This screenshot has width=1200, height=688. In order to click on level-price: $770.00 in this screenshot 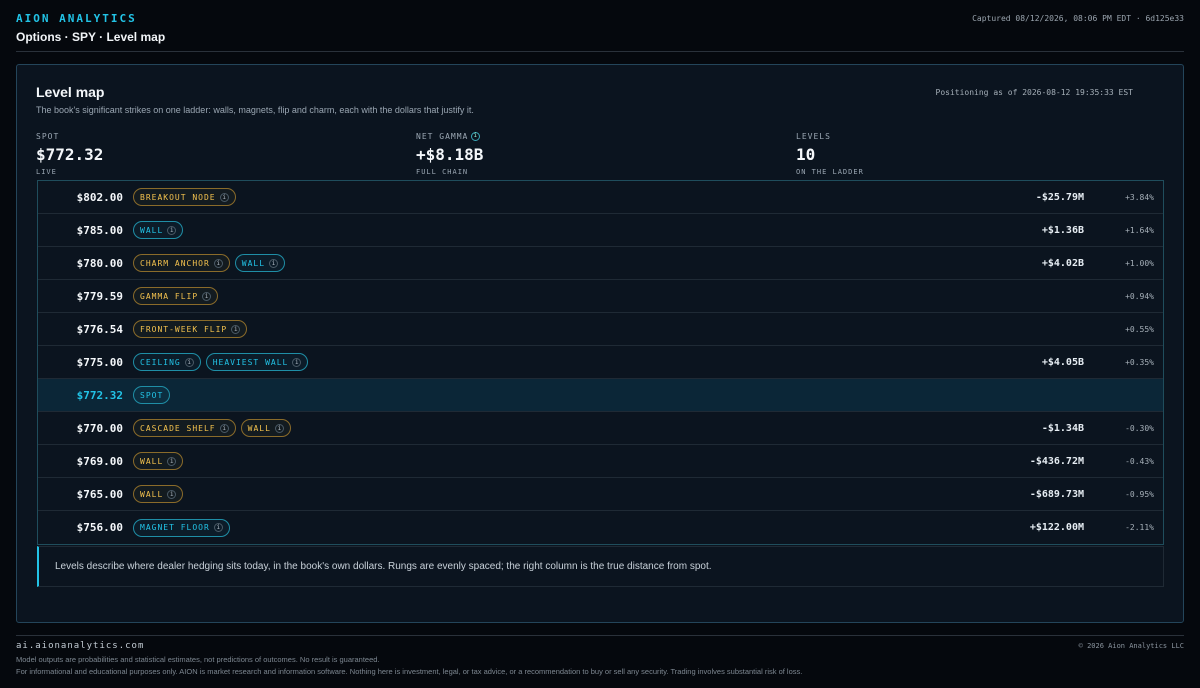, I will do `click(99, 428)`.